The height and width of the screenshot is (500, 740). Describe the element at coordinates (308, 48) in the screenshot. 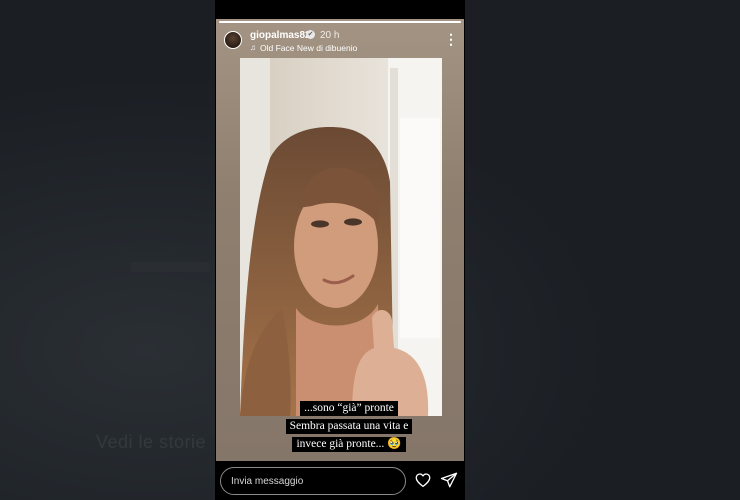

I see `story-song: Old Face New di dibuenio` at that location.